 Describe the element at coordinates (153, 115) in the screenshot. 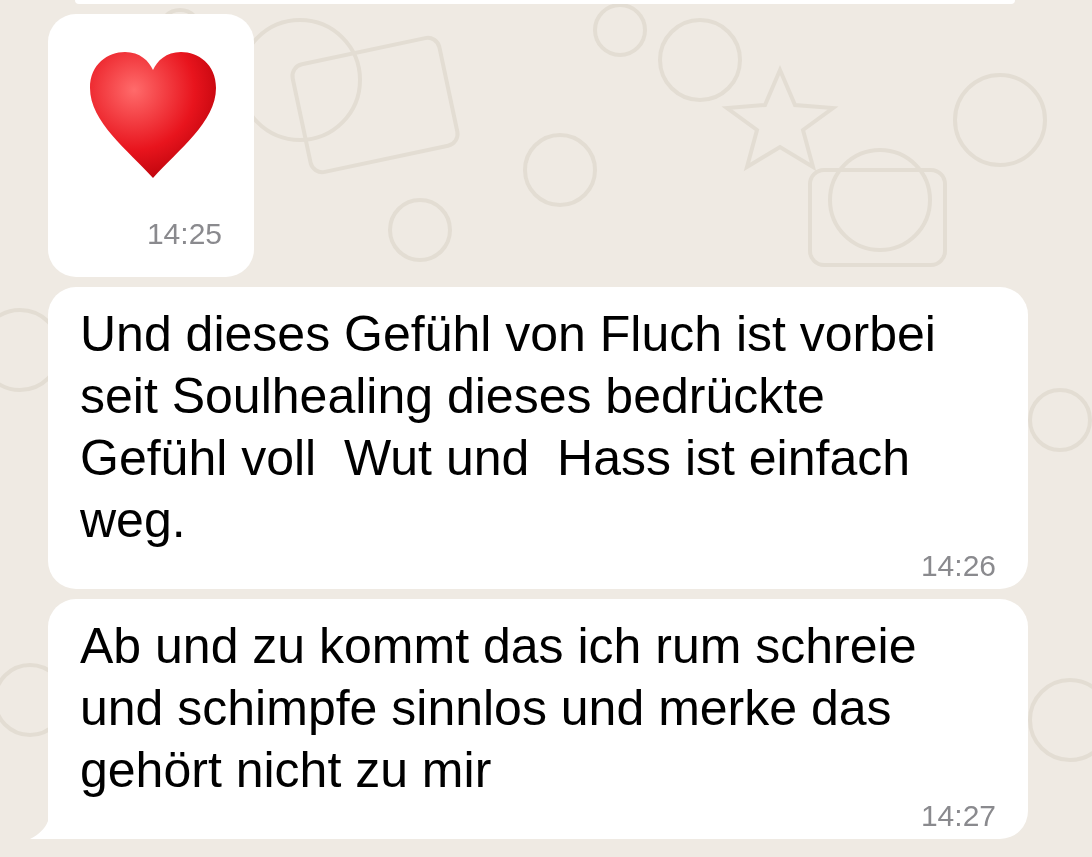

I see `heart-icon` at that location.